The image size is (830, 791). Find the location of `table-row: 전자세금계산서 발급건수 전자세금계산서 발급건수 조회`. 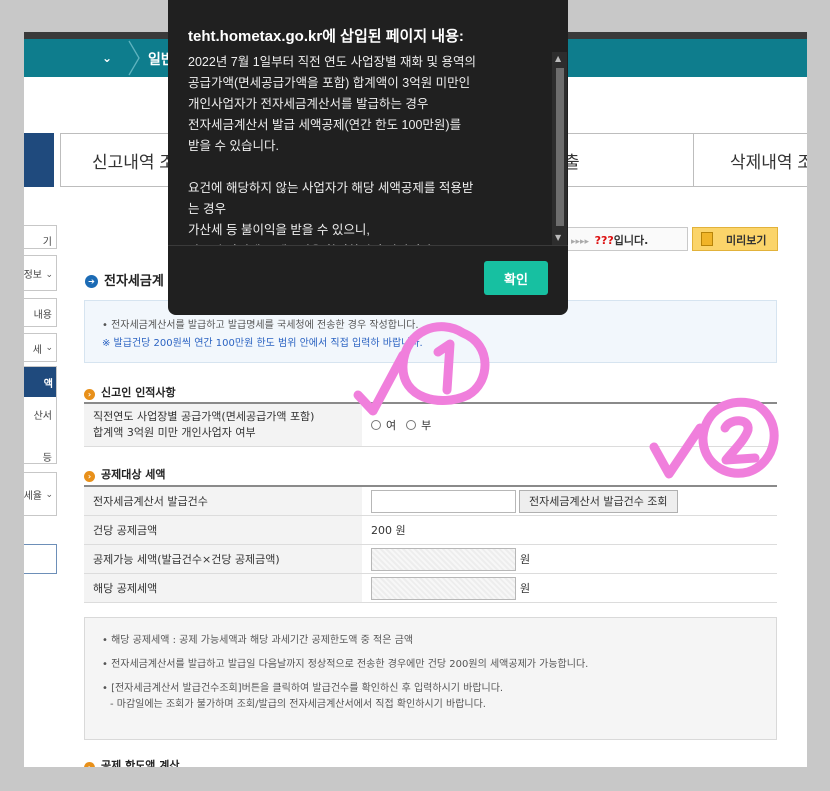

table-row: 전자세금계산서 발급건수 전자세금계산서 발급건수 조회 is located at coordinates (430, 501).